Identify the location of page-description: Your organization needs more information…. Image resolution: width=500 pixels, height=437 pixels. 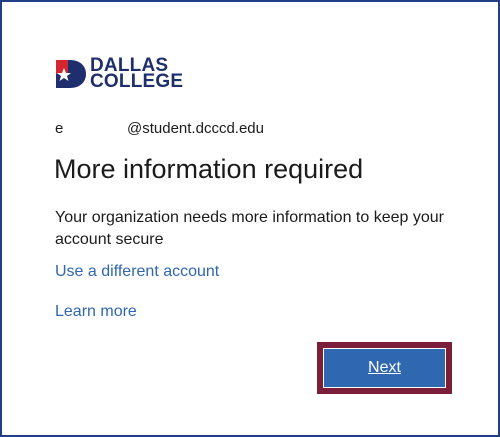
(249, 228).